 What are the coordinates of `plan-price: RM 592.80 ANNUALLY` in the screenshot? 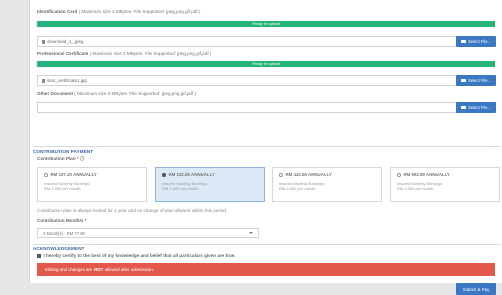 It's located at (426, 174).